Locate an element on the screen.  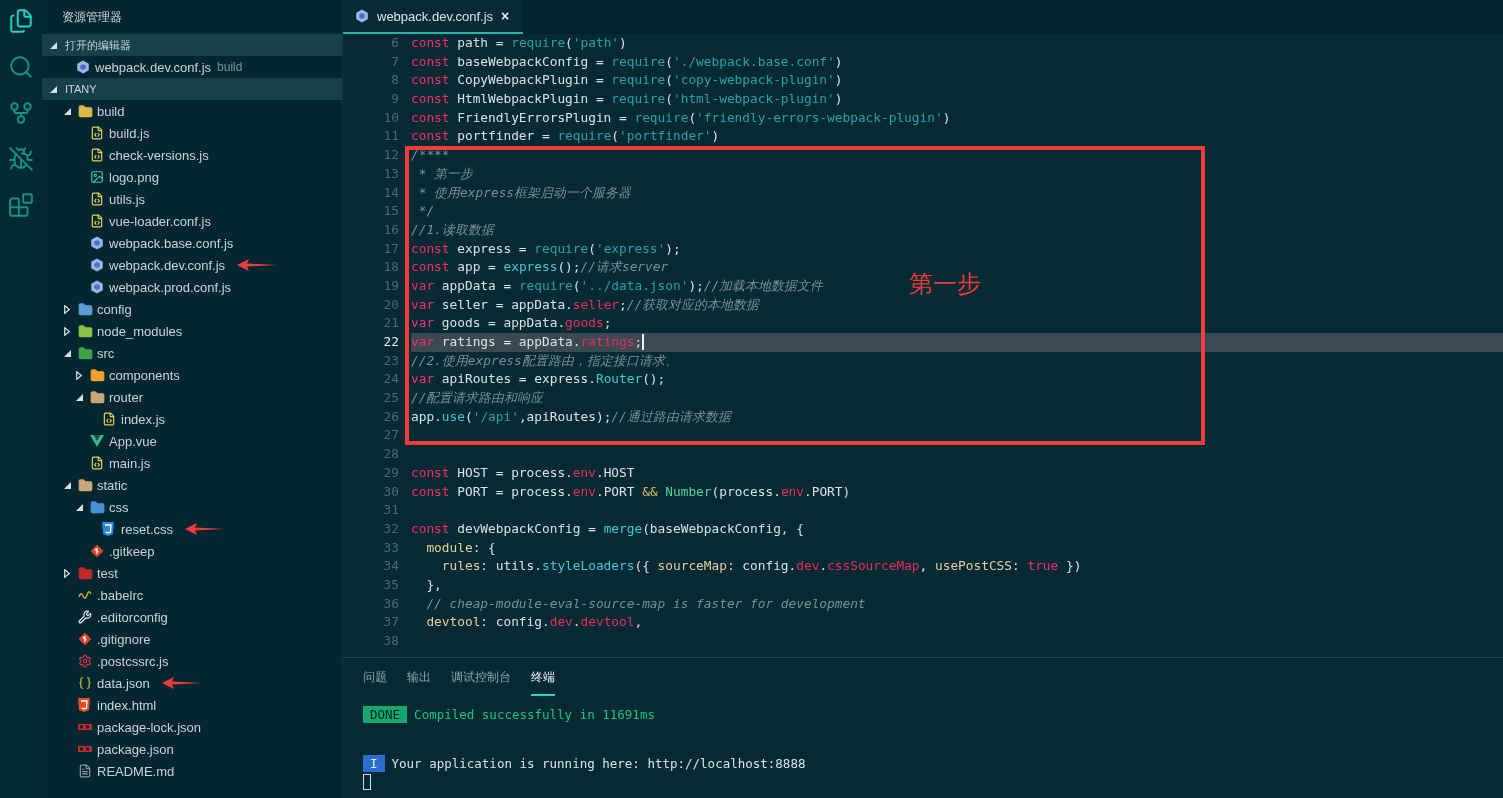
line-number: 21 is located at coordinates (391, 323).